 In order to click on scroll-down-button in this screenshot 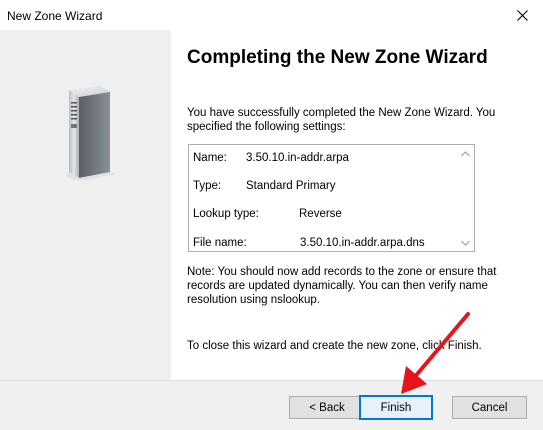, I will do `click(465, 242)`.